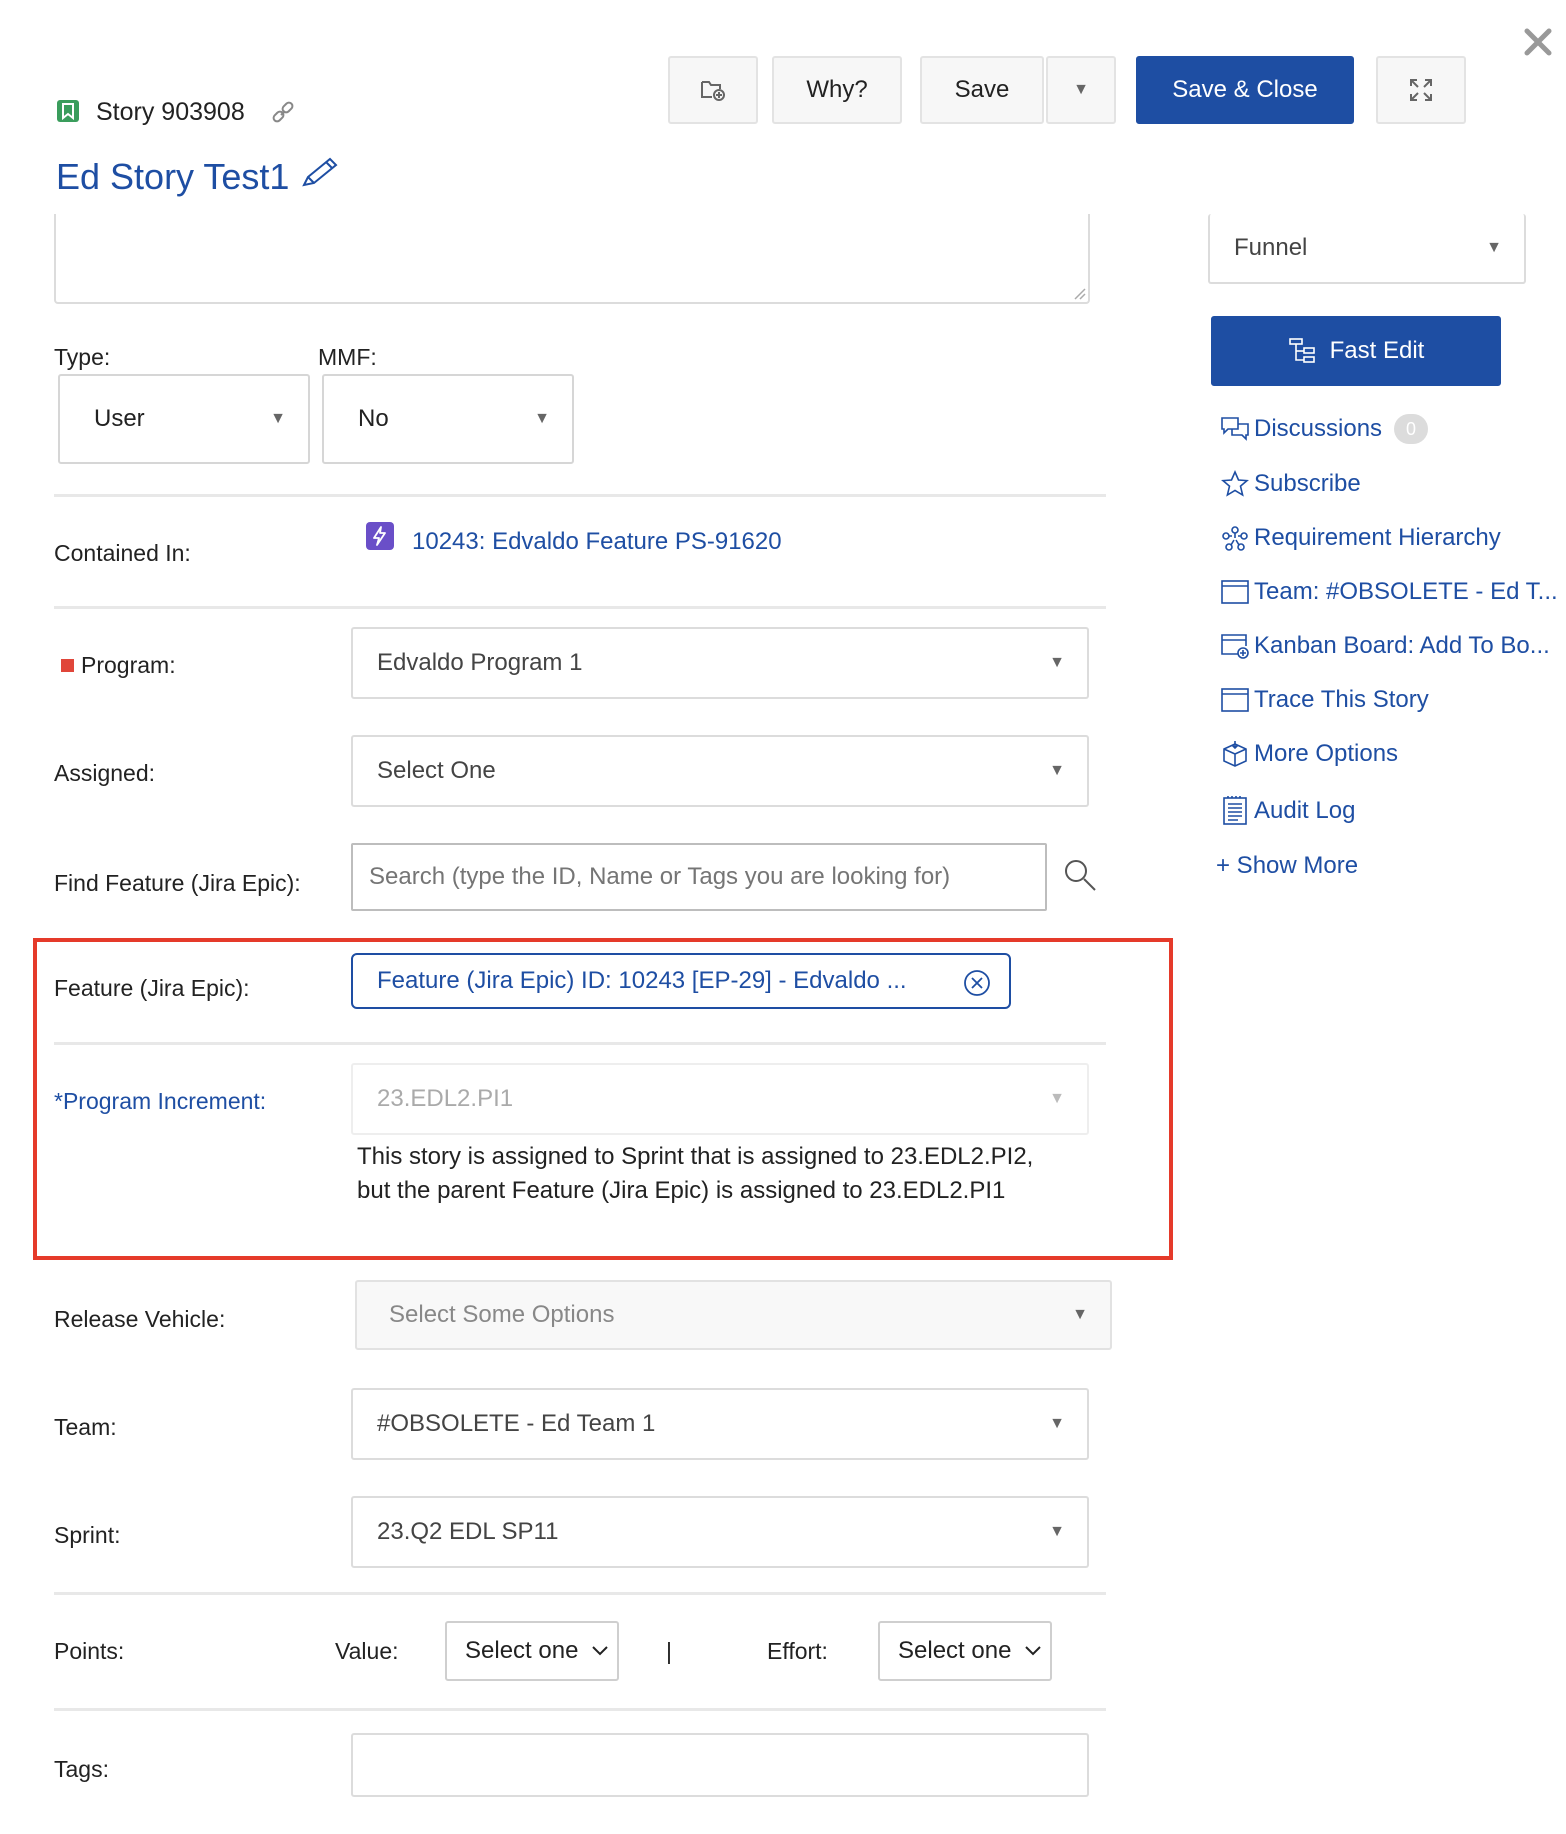 The width and height of the screenshot is (1566, 1834). Describe the element at coordinates (480, 662) in the screenshot. I see `program-select-value: Edvaldo Program 1` at that location.